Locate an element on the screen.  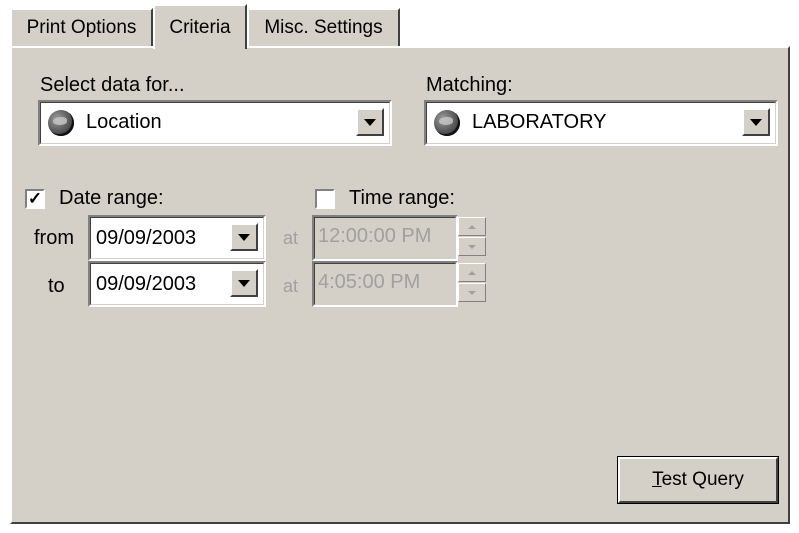
to-time-spin-down is located at coordinates (472, 292).